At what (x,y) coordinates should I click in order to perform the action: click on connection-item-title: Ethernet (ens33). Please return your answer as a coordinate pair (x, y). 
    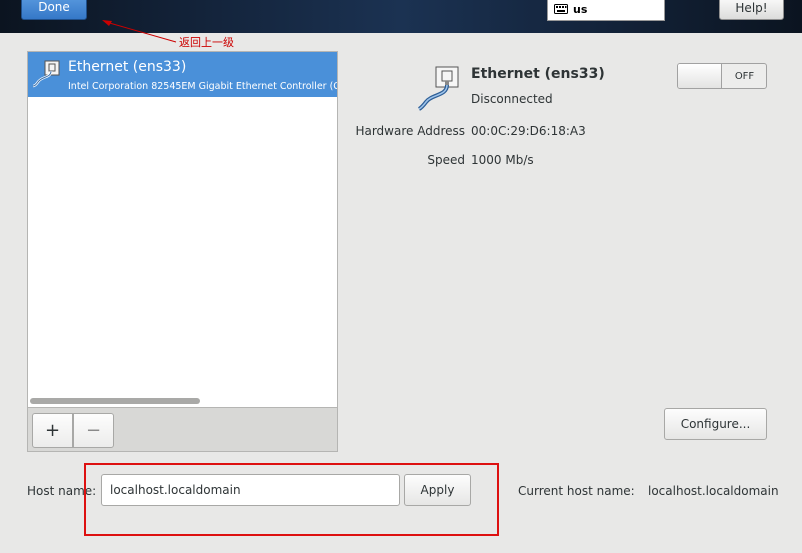
    Looking at the image, I should click on (127, 67).